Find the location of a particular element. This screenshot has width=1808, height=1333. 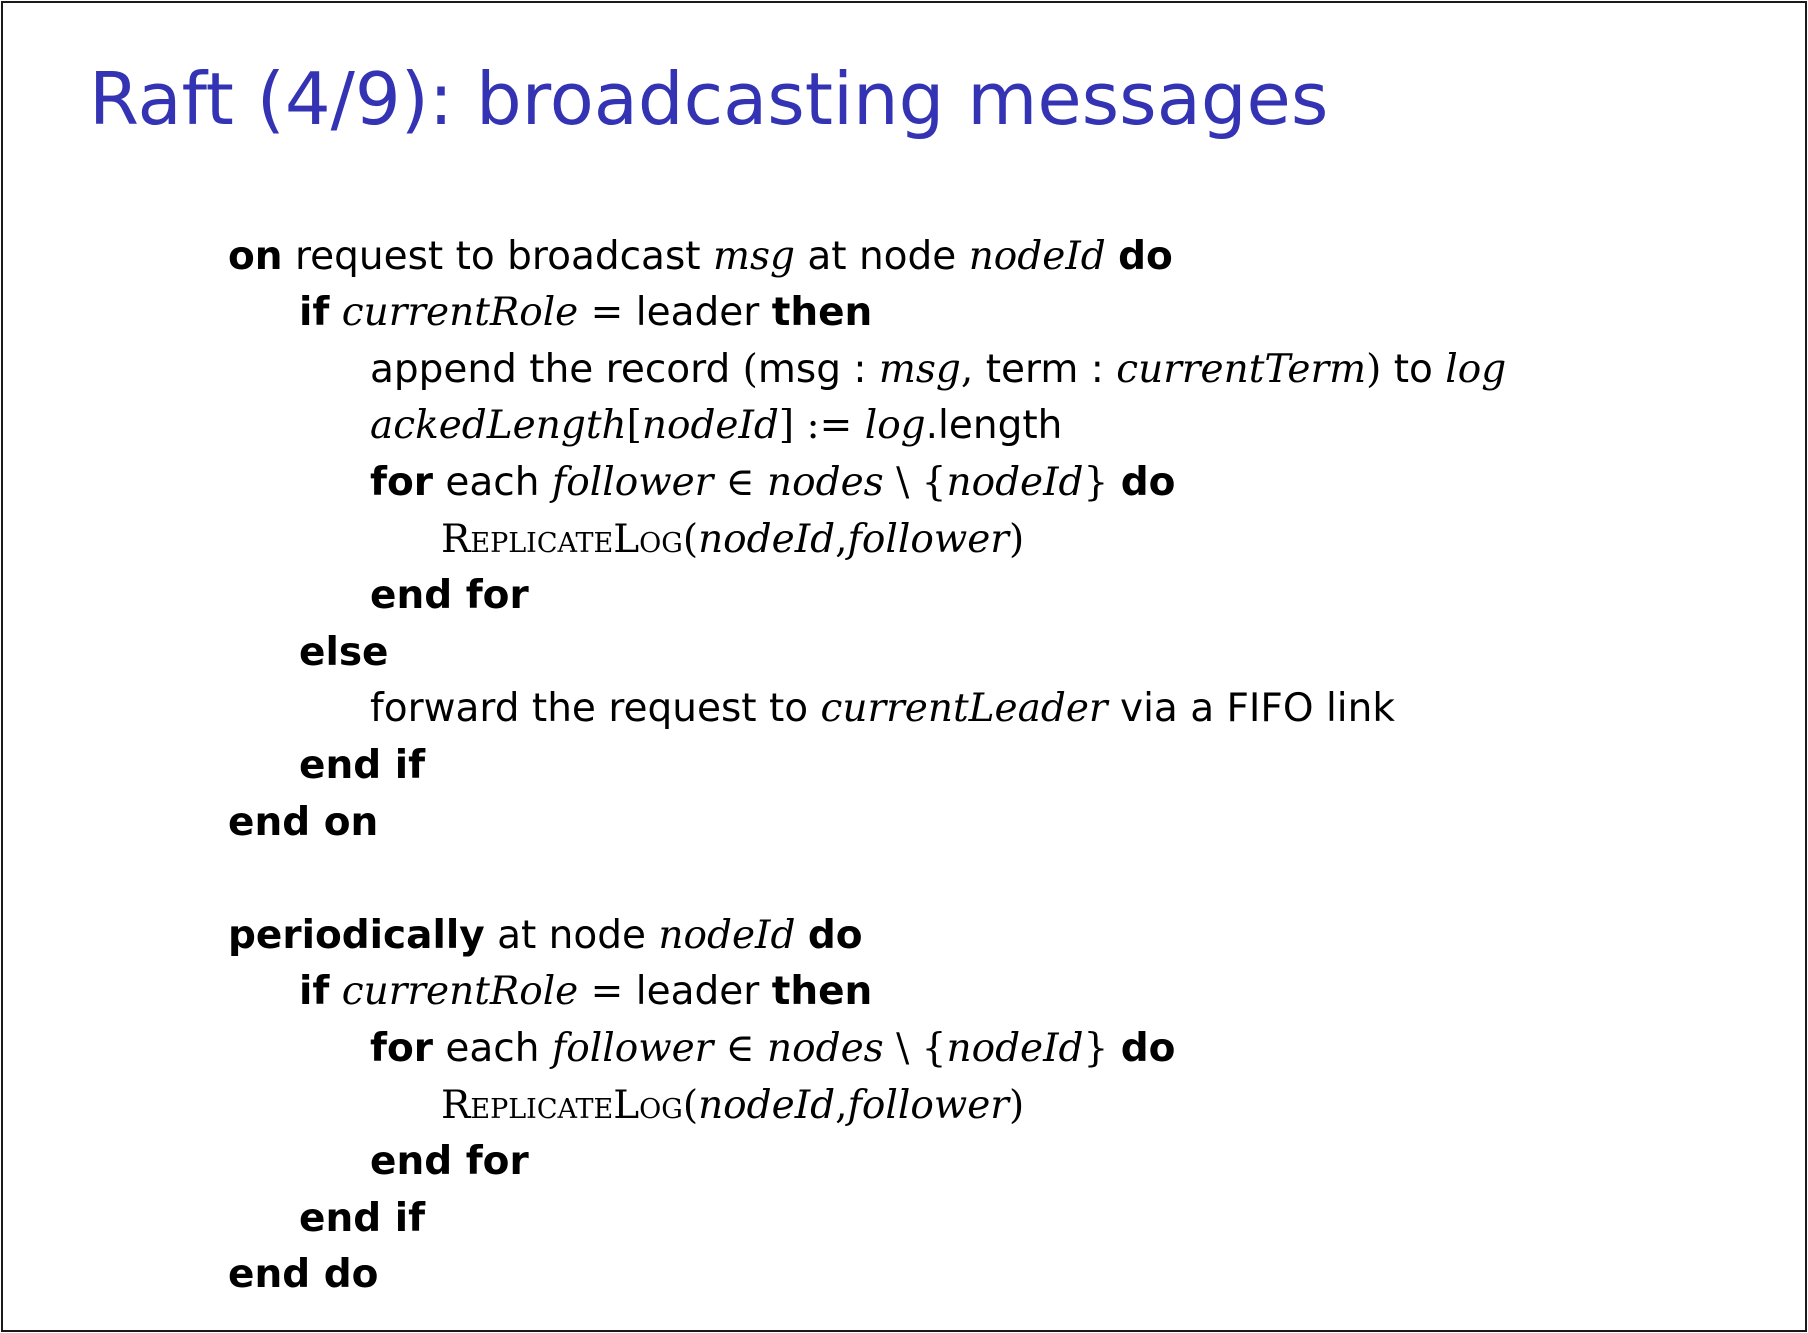

symbol-bracket-close: ] is located at coordinates (786, 425).